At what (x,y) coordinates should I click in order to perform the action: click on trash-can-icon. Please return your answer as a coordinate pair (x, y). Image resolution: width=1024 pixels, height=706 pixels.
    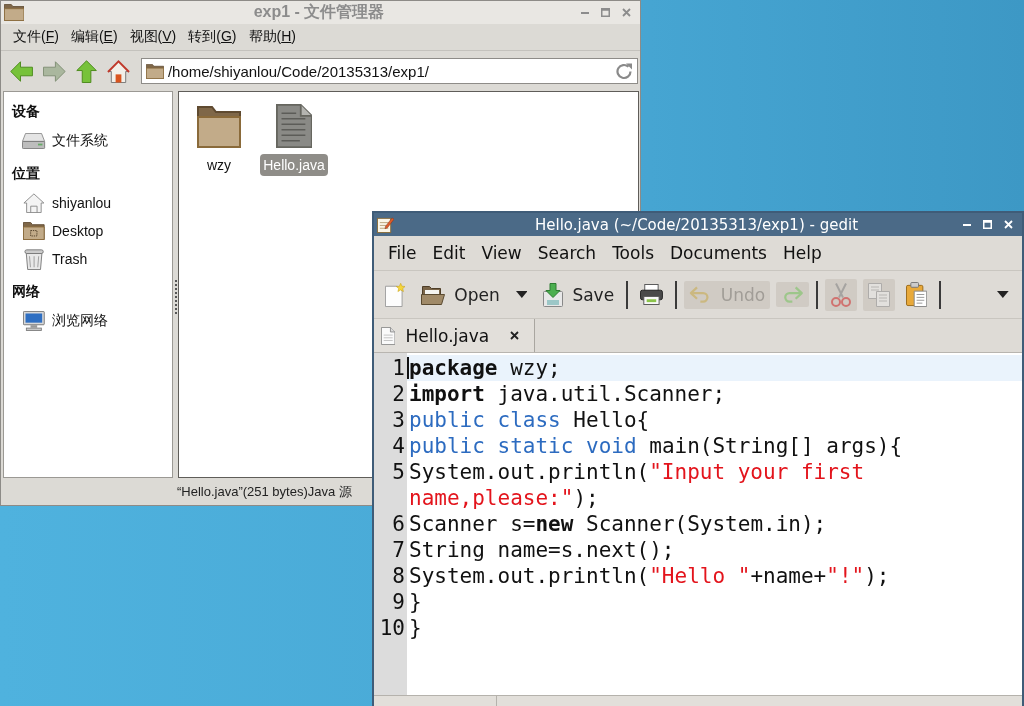
    Looking at the image, I should click on (34, 259).